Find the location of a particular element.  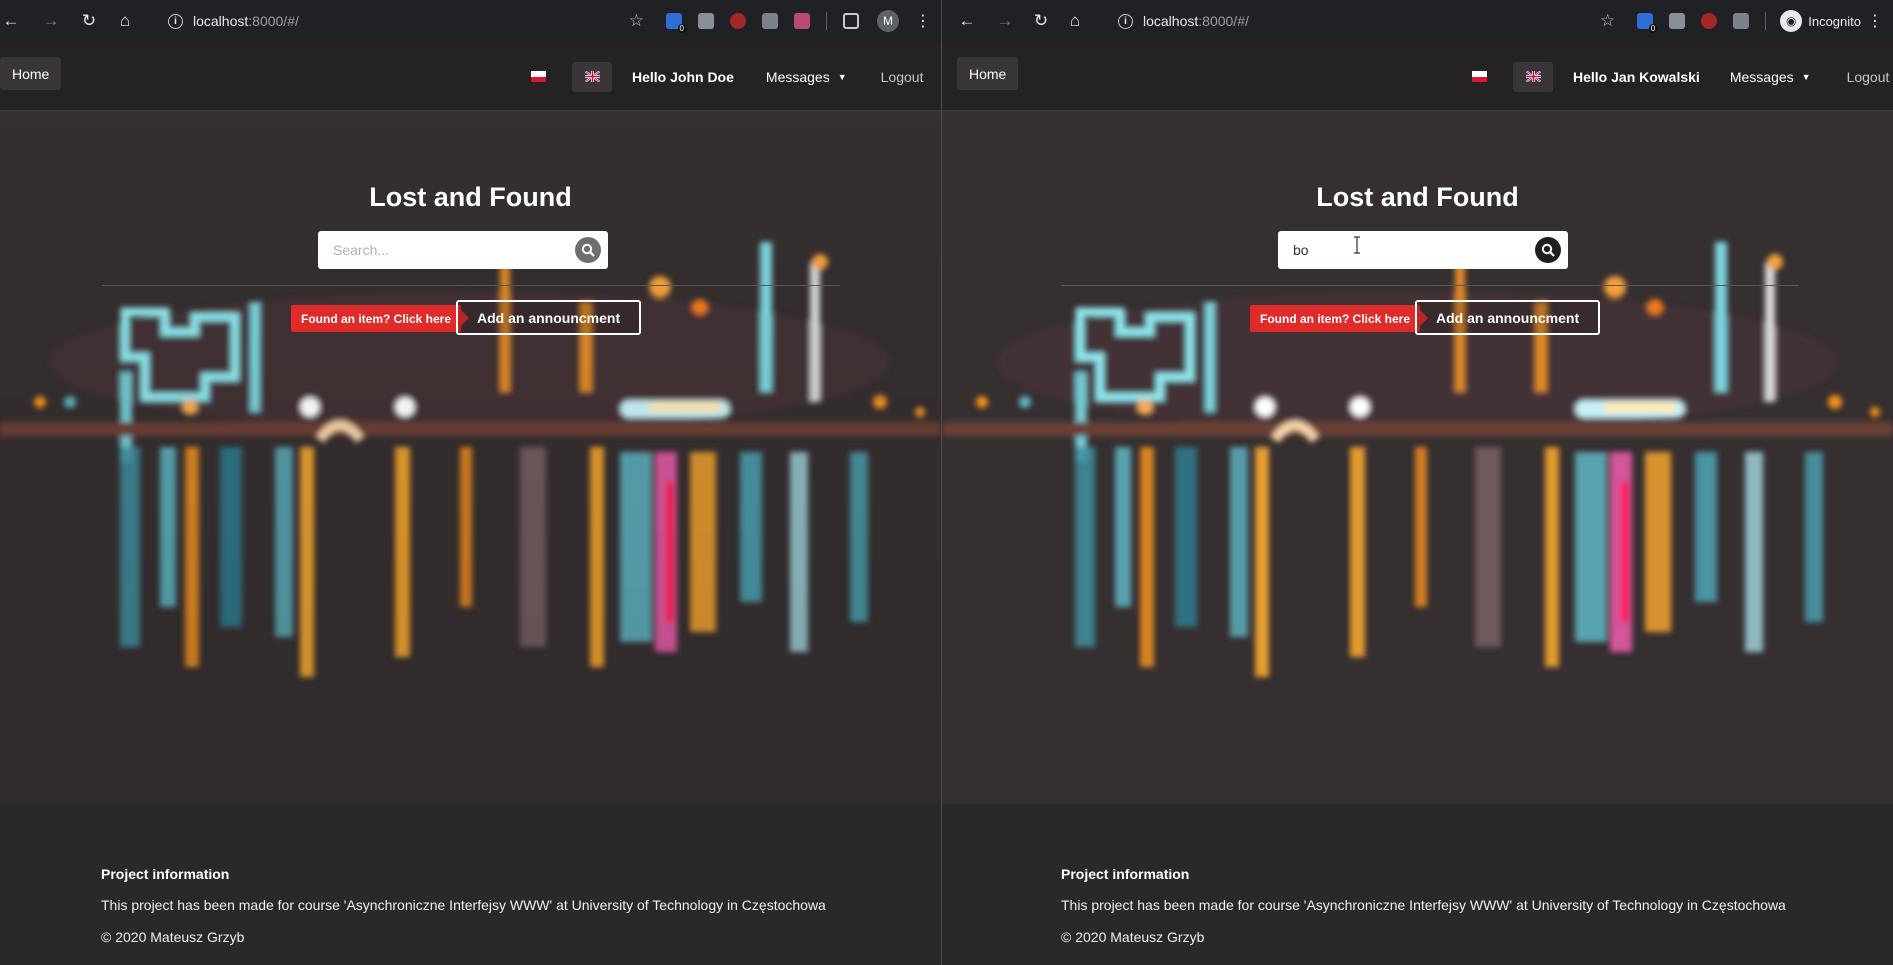

extension-shield-icon is located at coordinates (802, 21).